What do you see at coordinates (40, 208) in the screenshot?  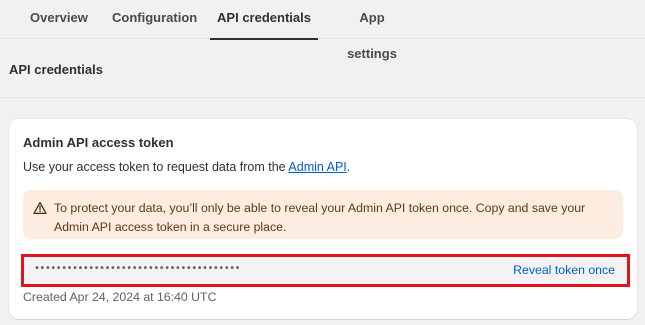 I see `warning-triangle-icon` at bounding box center [40, 208].